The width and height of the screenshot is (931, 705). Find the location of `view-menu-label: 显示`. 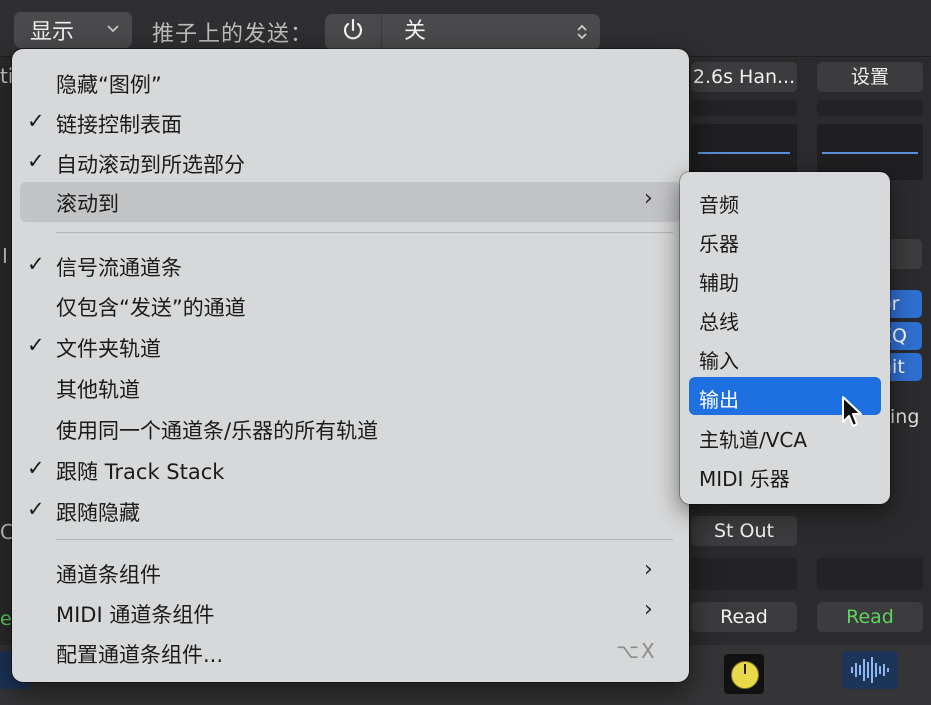

view-menu-label: 显示 is located at coordinates (52, 32).